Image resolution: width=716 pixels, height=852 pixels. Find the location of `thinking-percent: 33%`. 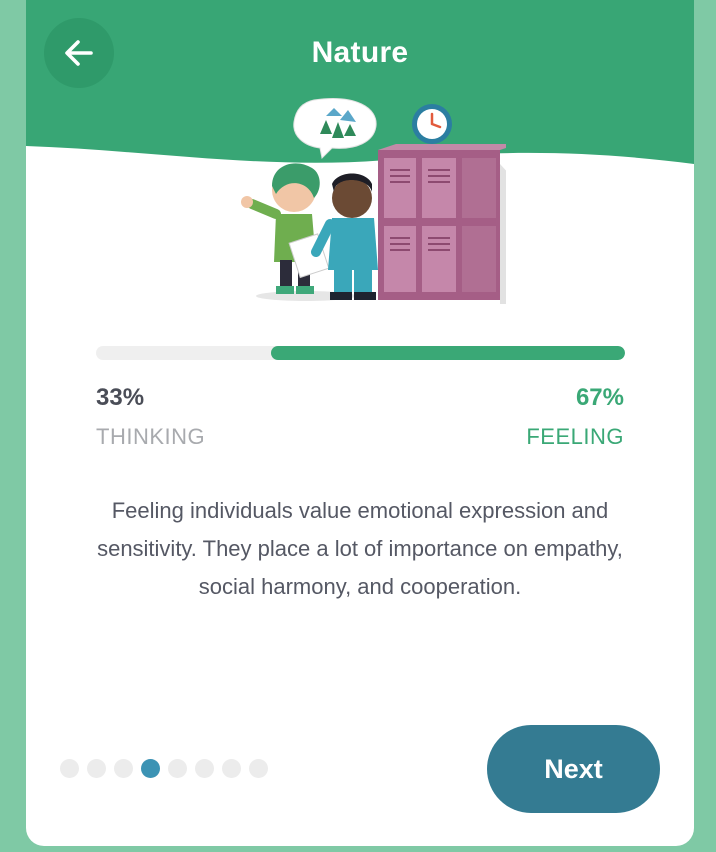

thinking-percent: 33% is located at coordinates (120, 397).